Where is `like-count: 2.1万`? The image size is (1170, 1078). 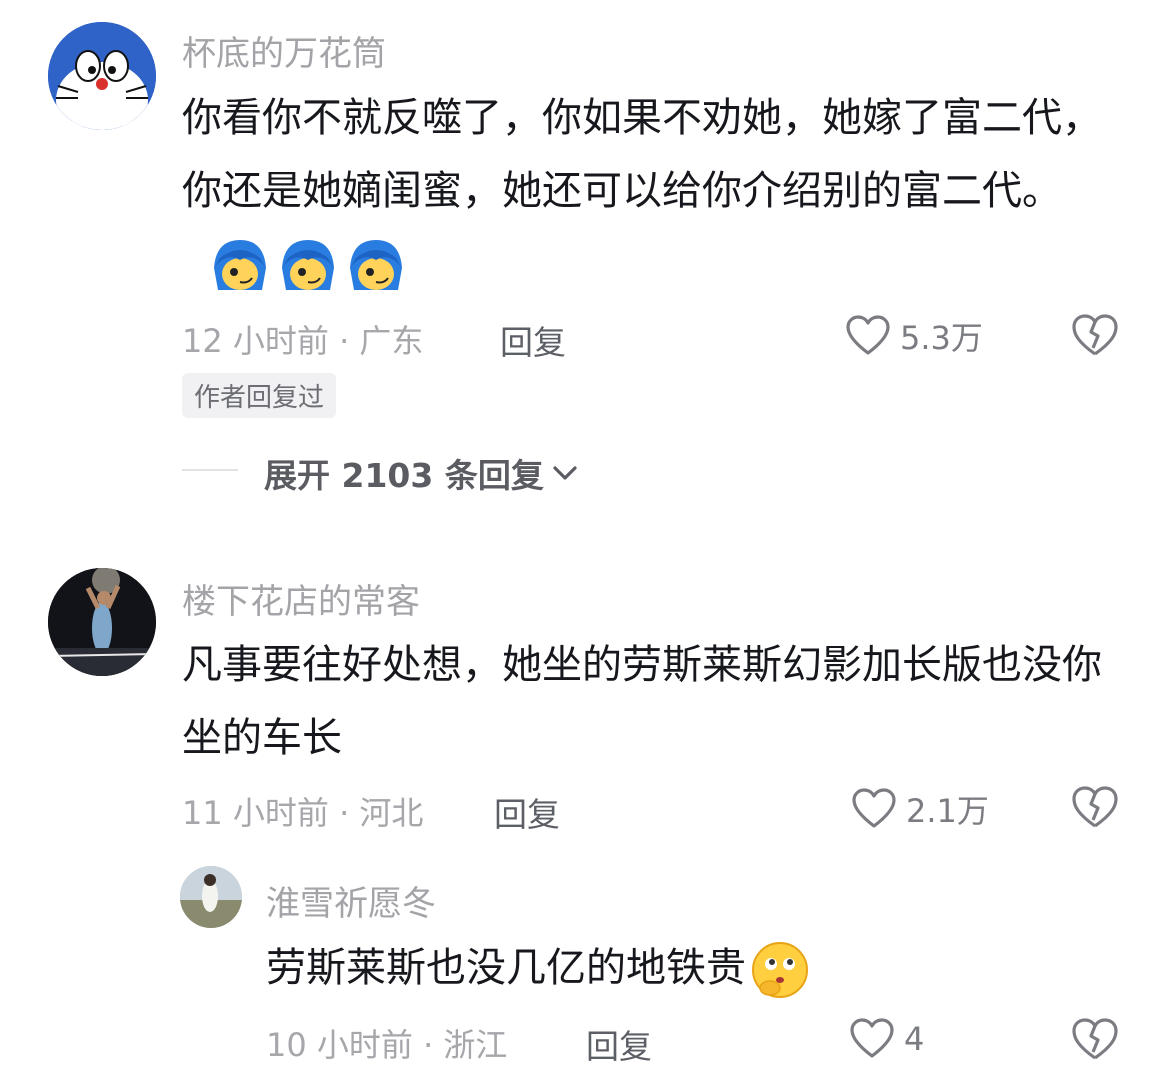
like-count: 2.1万 is located at coordinates (947, 811).